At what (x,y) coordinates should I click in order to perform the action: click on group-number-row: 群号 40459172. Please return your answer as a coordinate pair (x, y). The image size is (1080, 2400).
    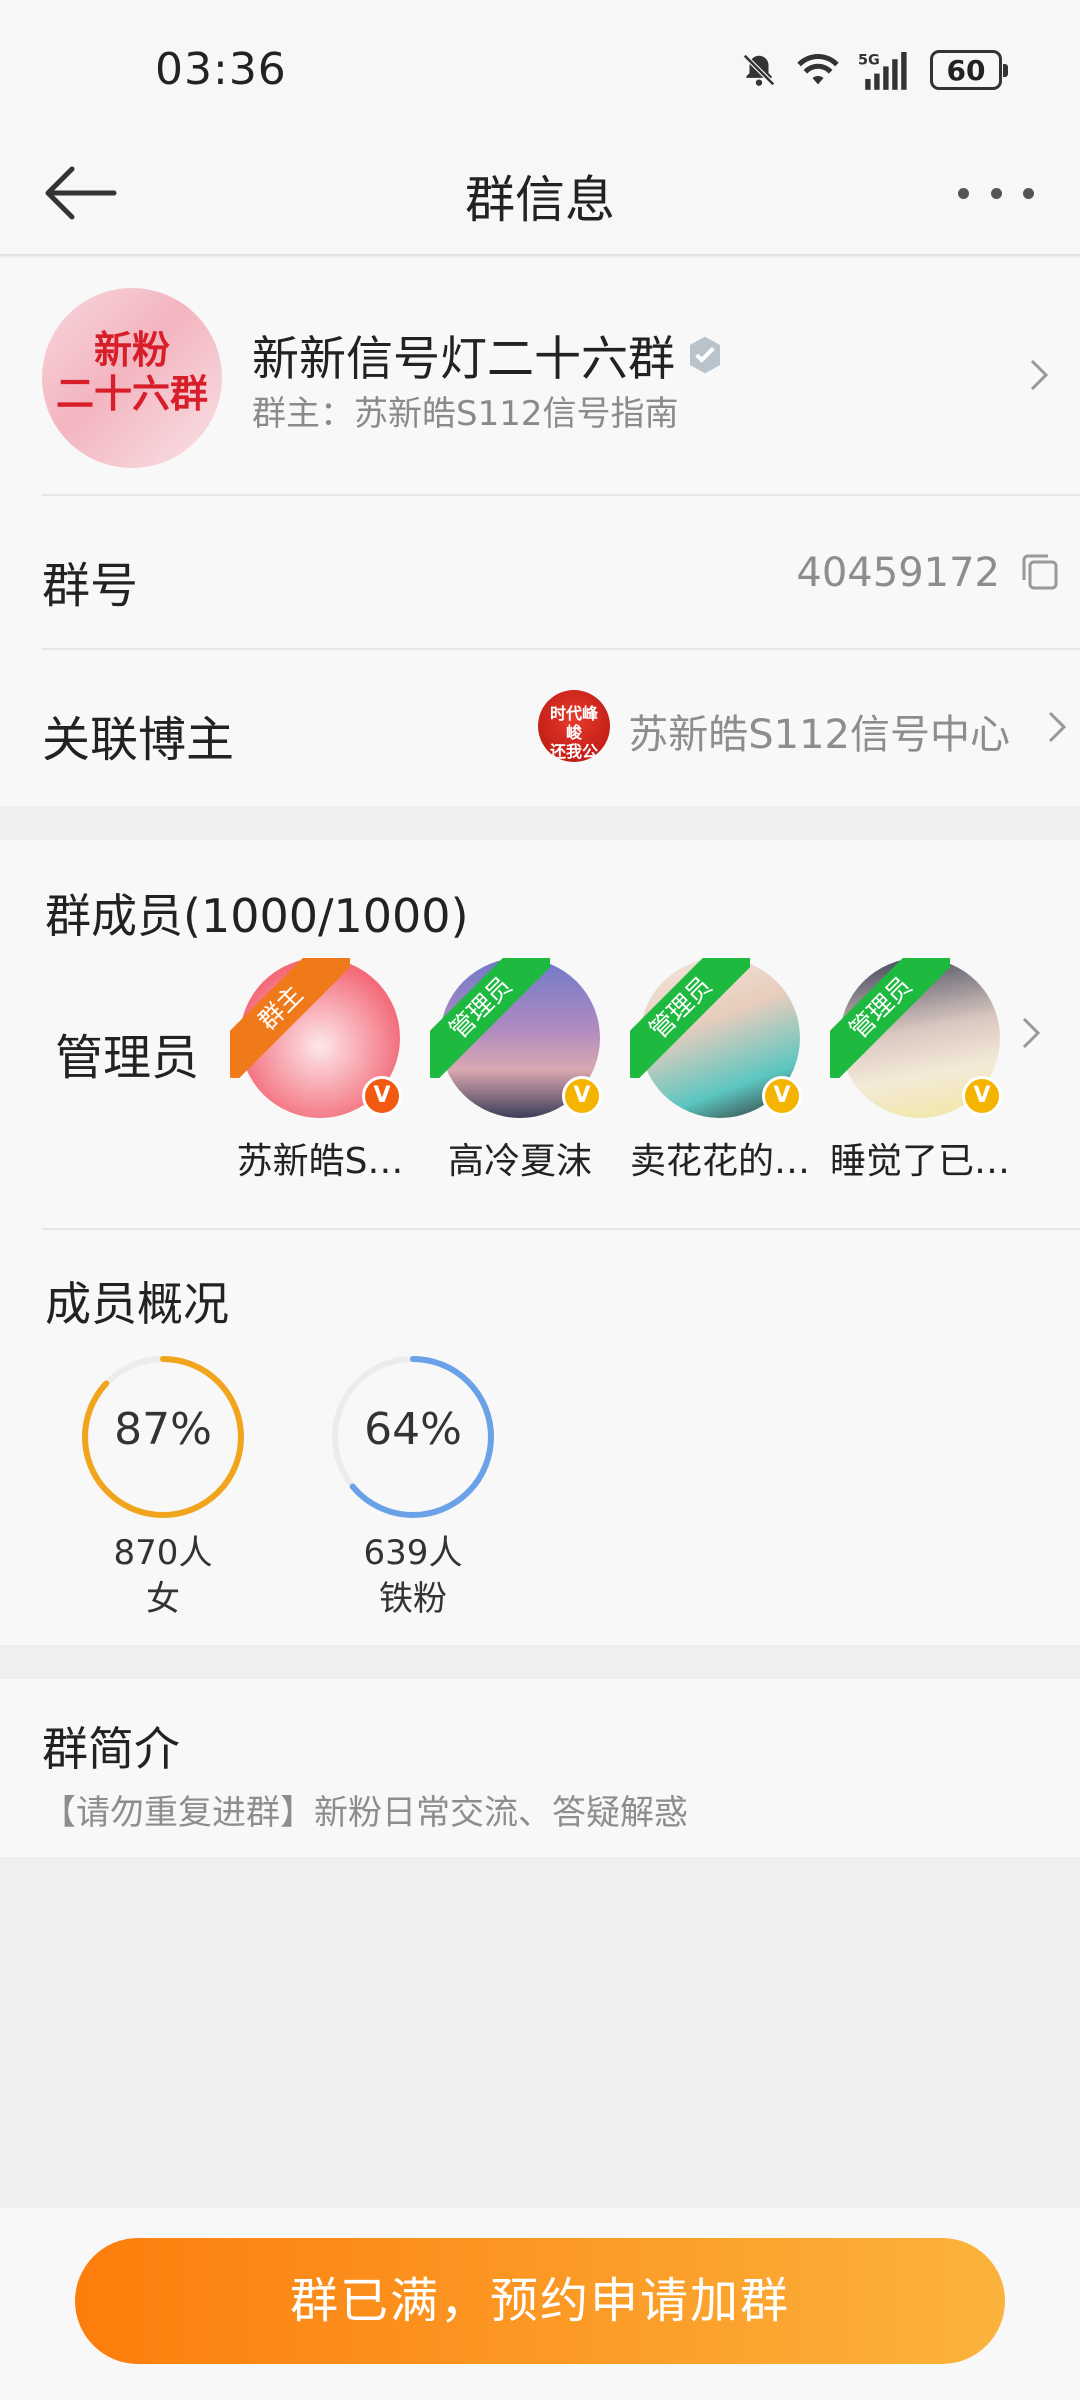
    Looking at the image, I should click on (561, 573).